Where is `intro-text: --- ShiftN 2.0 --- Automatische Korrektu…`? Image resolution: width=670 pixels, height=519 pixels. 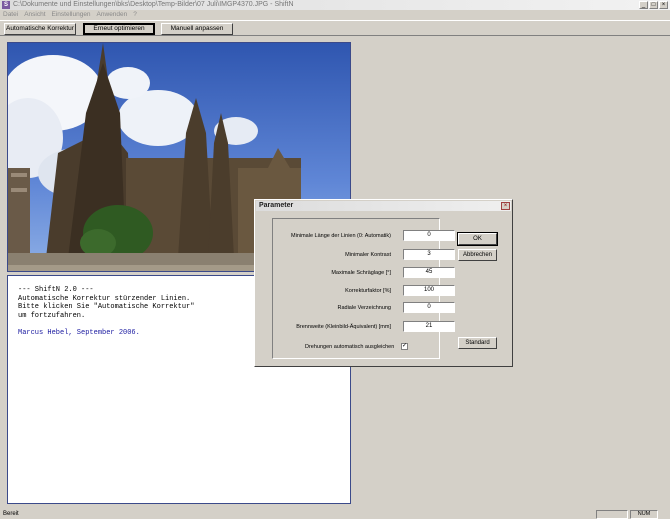 intro-text: --- ShiftN 2.0 --- Automatische Korrektu… is located at coordinates (106, 303).